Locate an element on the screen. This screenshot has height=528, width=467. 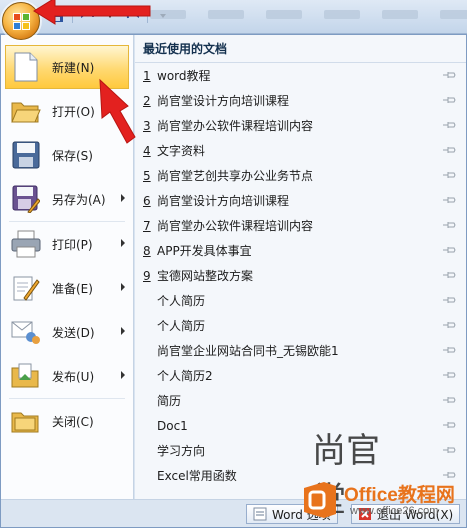
menu-item-label: 发送(D) is located at coordinates (73, 332).